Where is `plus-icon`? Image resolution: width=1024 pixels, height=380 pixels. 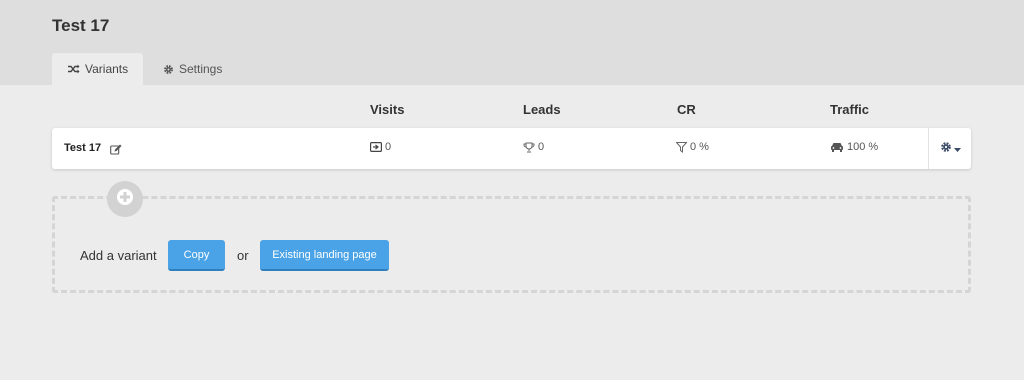 plus-icon is located at coordinates (125, 199).